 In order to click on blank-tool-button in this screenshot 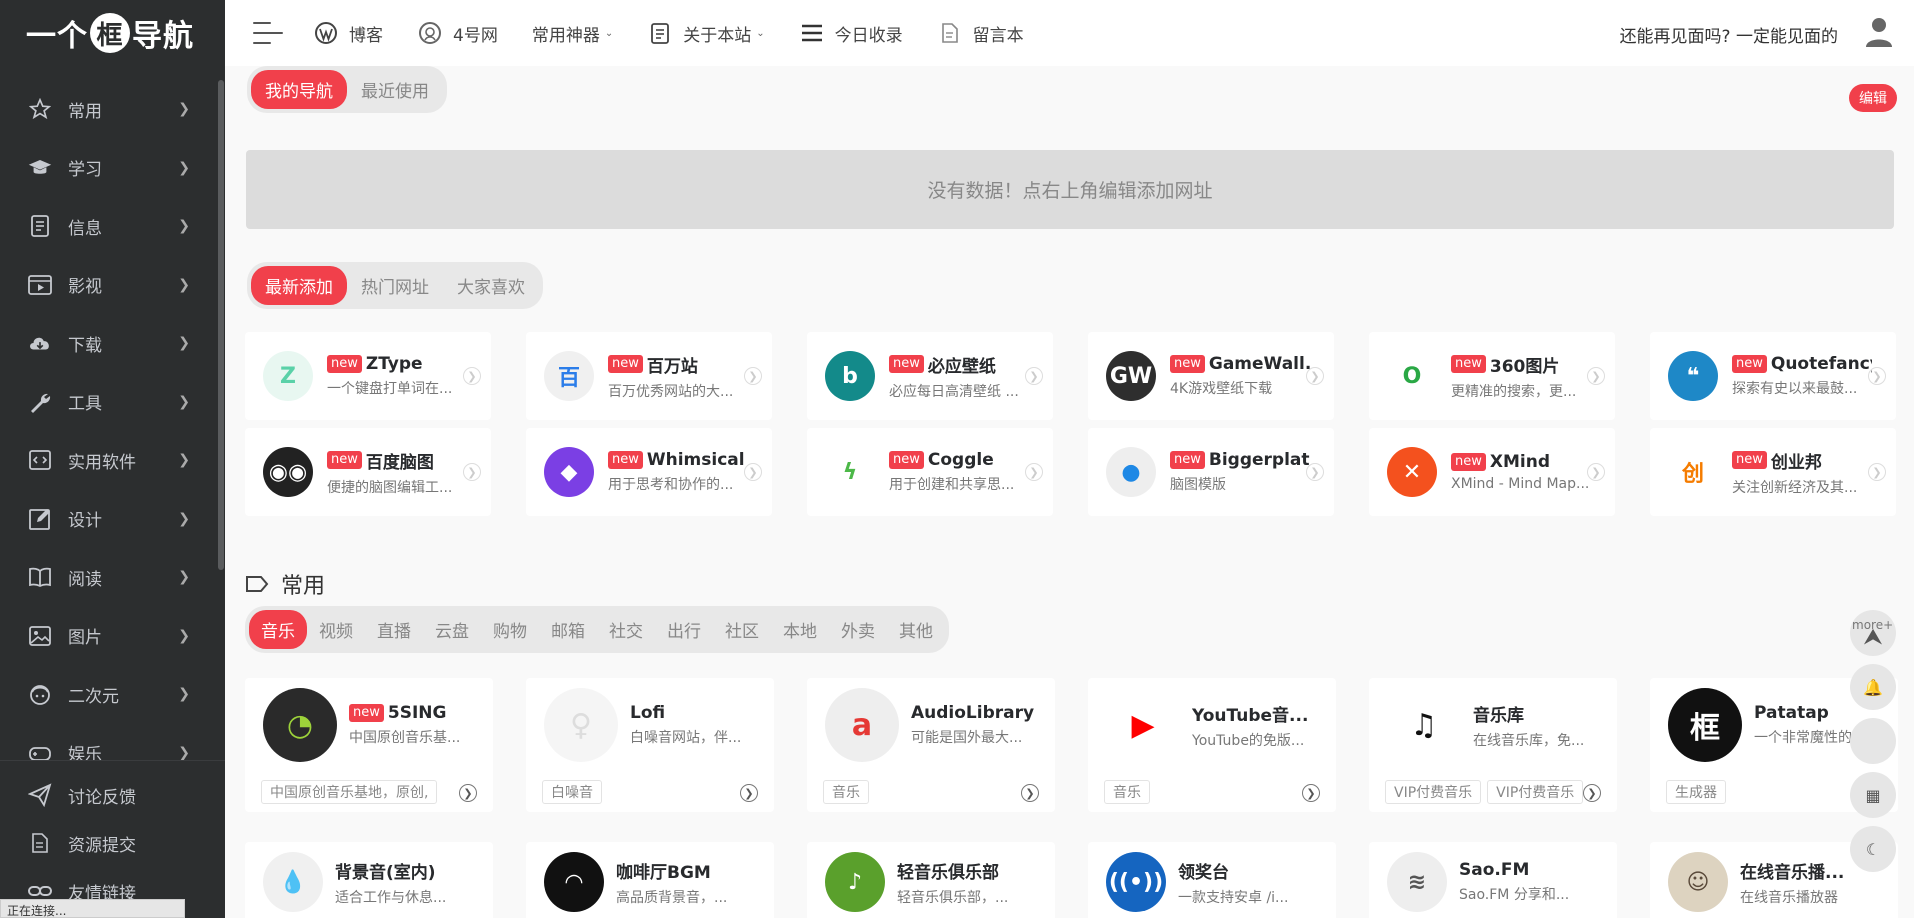, I will do `click(1873, 741)`.